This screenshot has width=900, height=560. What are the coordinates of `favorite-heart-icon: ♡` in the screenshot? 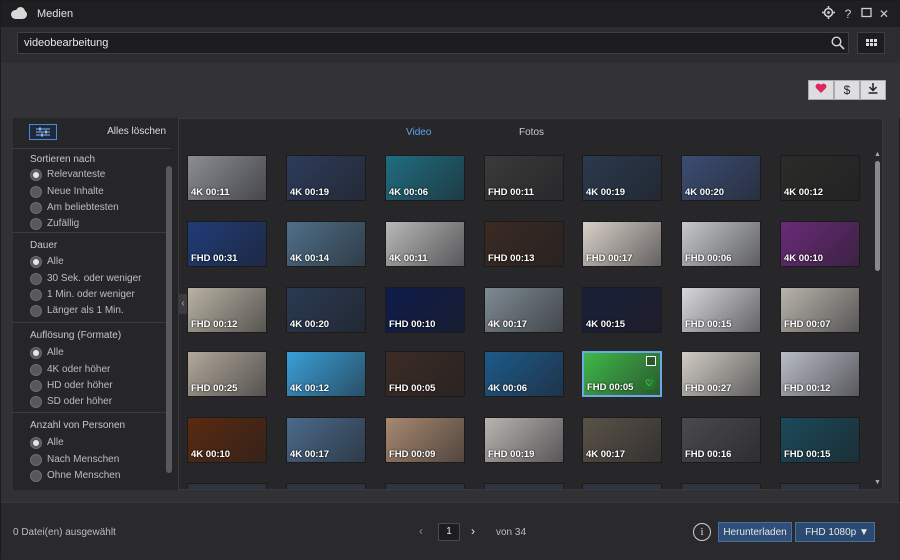 It's located at (649, 383).